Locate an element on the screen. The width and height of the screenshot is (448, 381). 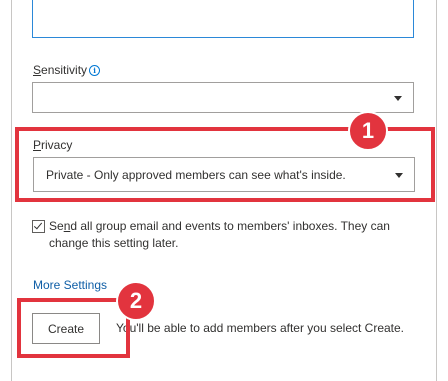
info-icon: i is located at coordinates (95, 70).